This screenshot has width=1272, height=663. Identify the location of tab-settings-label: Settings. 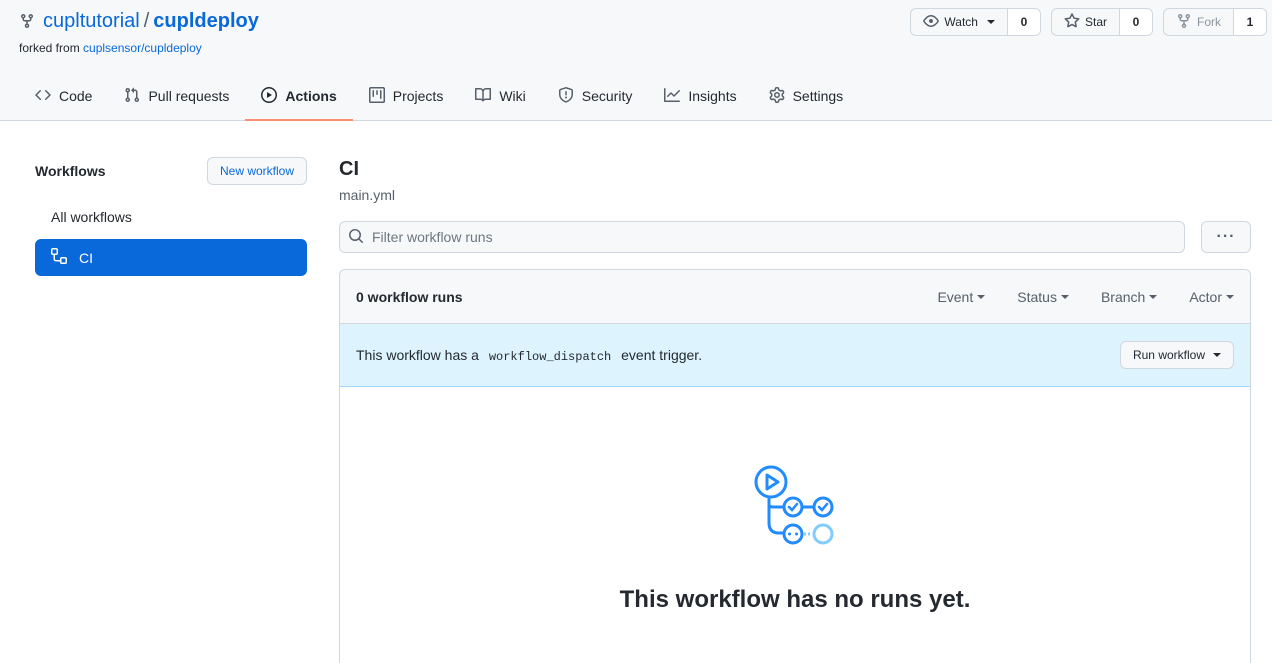
(818, 96).